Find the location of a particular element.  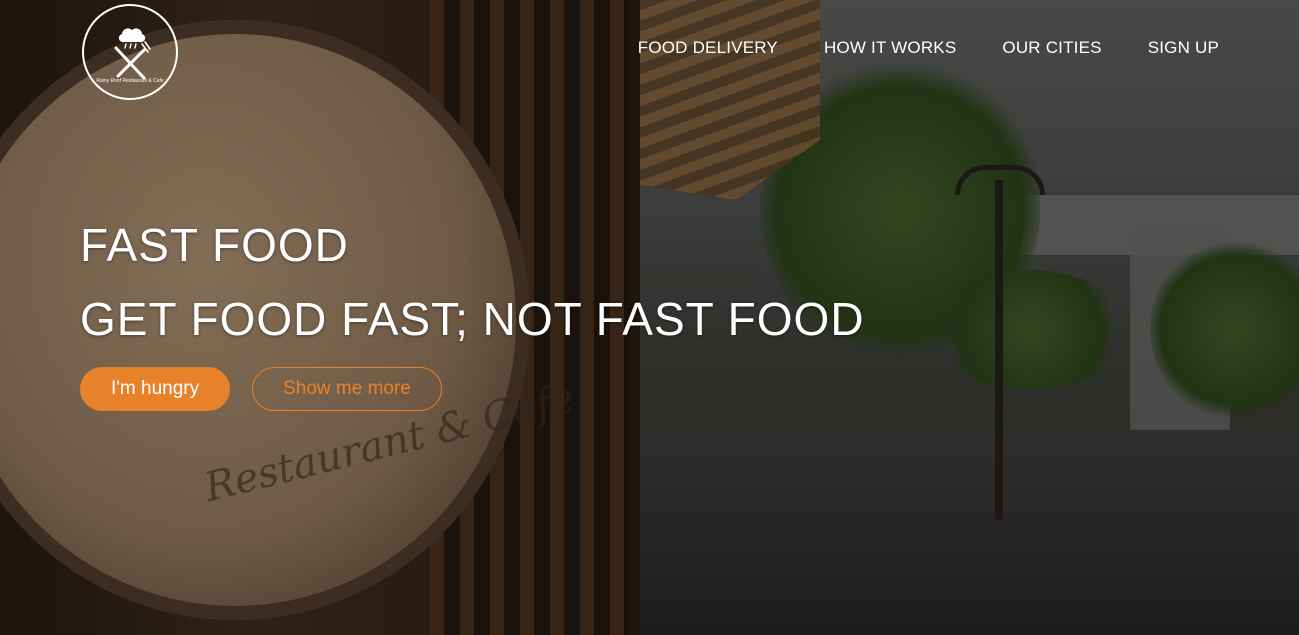

brand-logo: Rainy Roof Restaurant & Cafe is located at coordinates (130, 52).